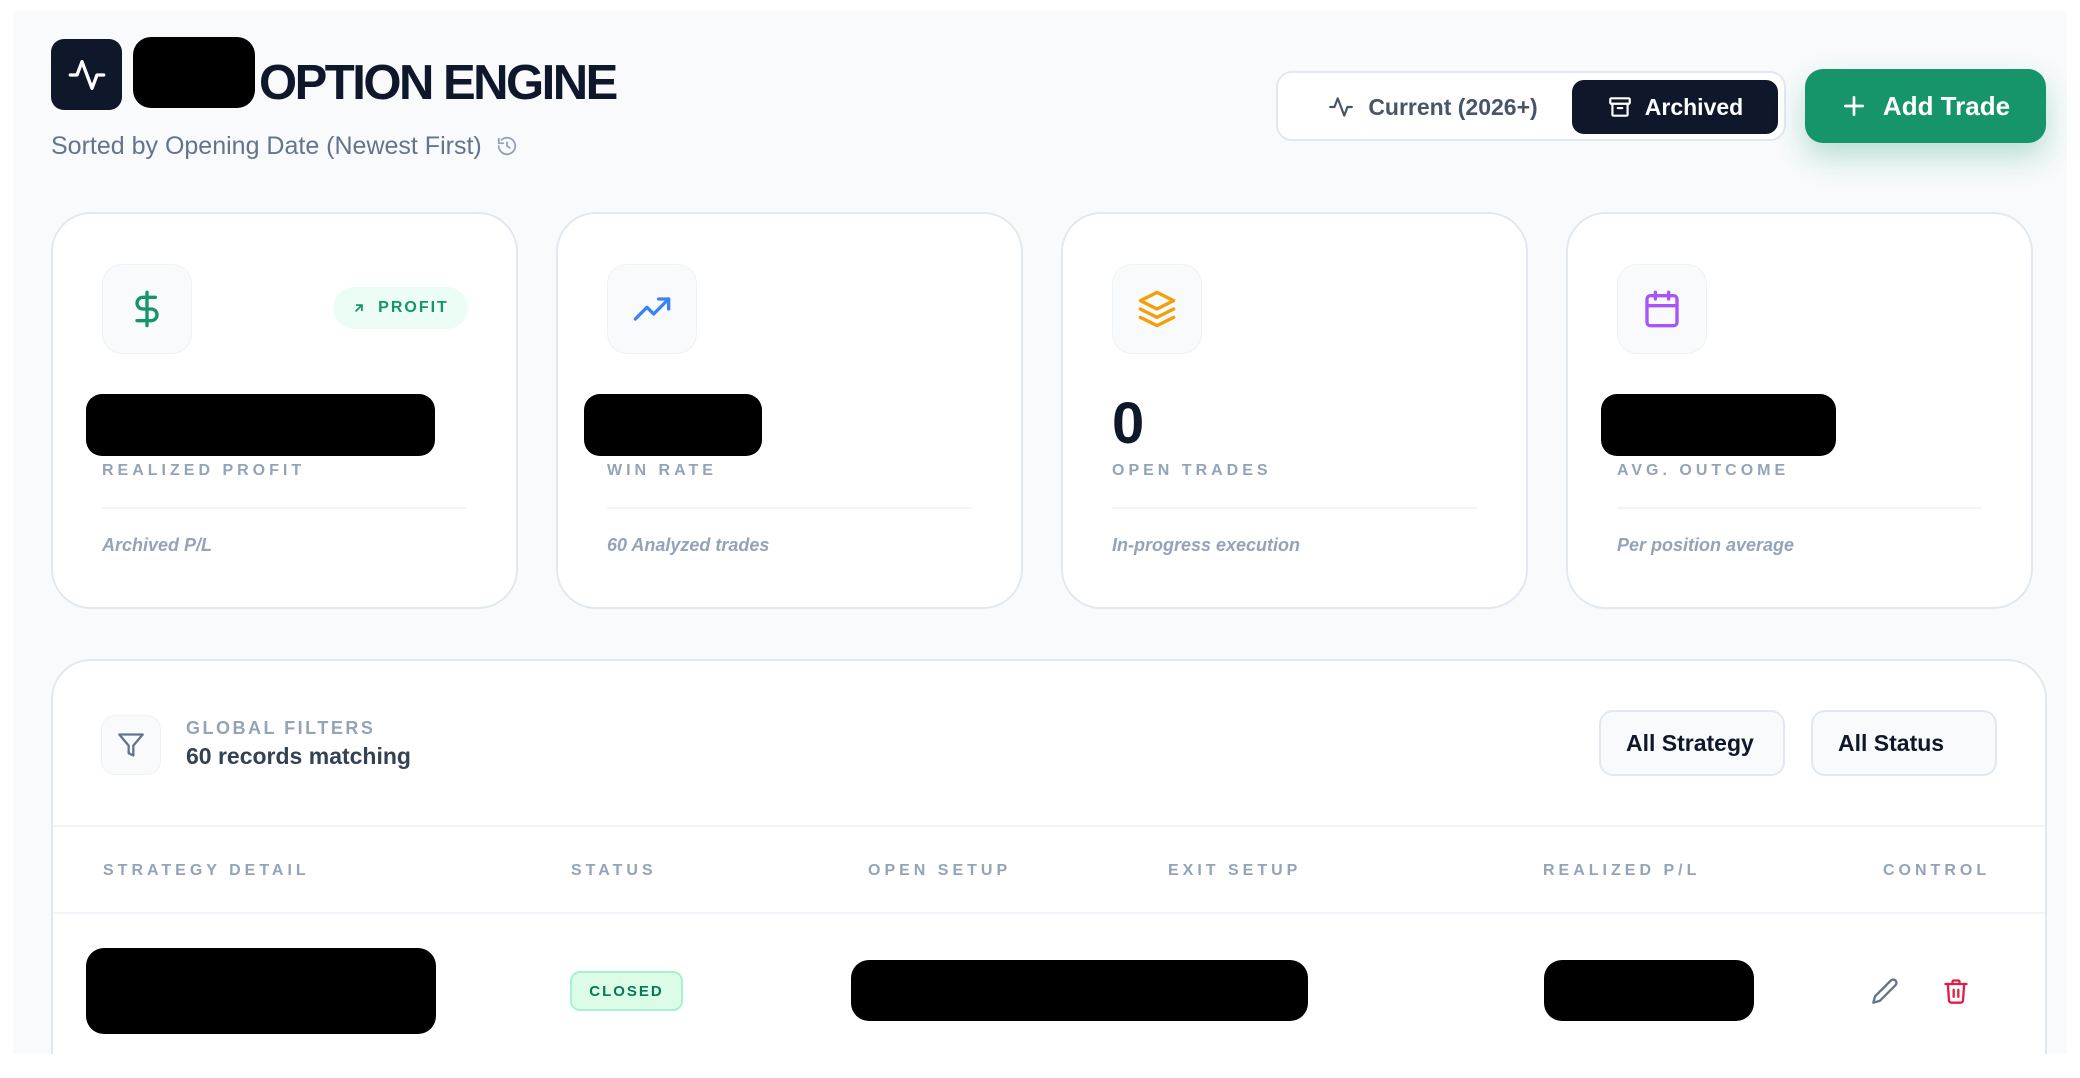 The image size is (2080, 1078). What do you see at coordinates (1703, 470) in the screenshot?
I see `kpi-label: AVG. OUTCOME` at bounding box center [1703, 470].